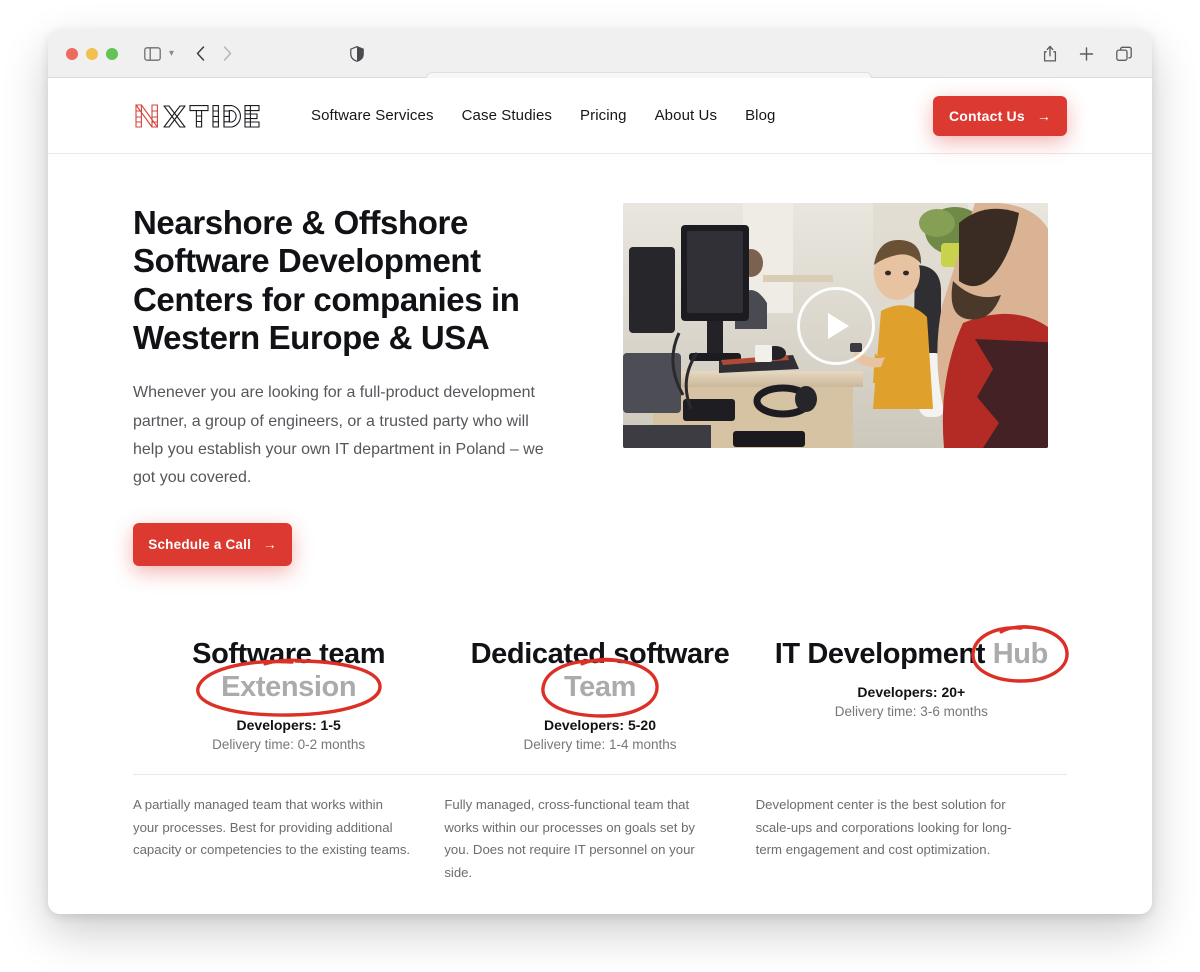 The image size is (1200, 972). What do you see at coordinates (603, 115) in the screenshot?
I see `nav-item-pricing: Pricing` at bounding box center [603, 115].